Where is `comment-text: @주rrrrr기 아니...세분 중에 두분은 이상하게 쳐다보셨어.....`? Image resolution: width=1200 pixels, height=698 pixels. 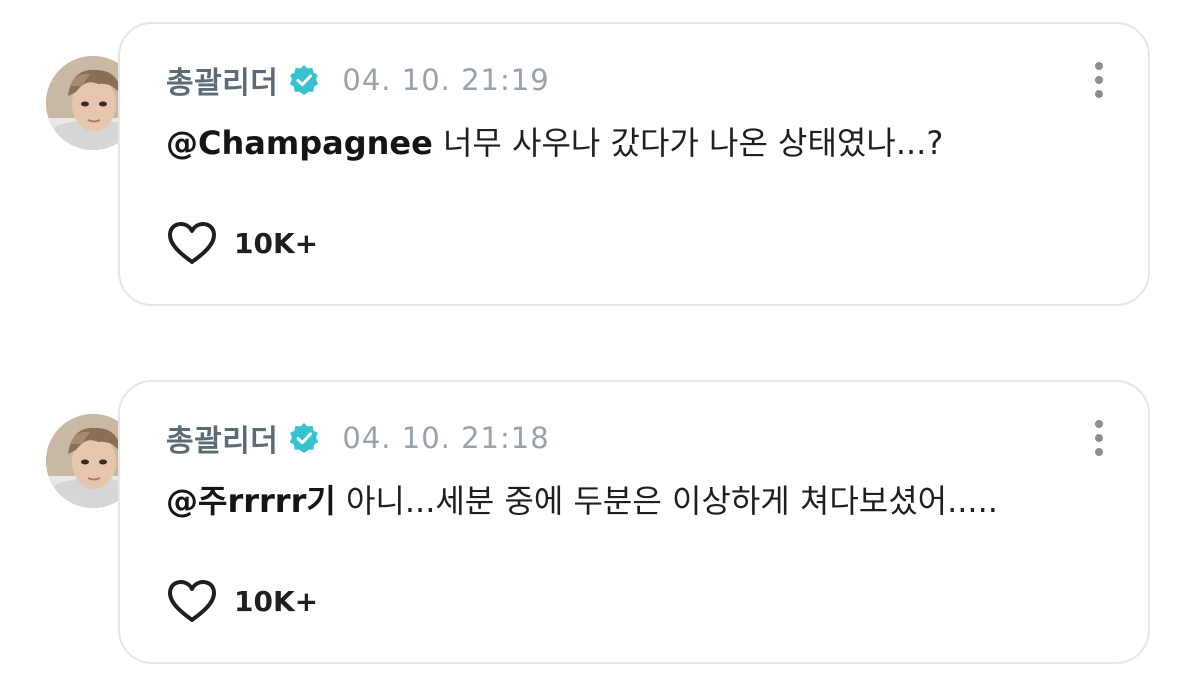 comment-text: @주rrrrr기 아니...세분 중에 두분은 이상하게 쳐다보셨어..... is located at coordinates (637, 501).